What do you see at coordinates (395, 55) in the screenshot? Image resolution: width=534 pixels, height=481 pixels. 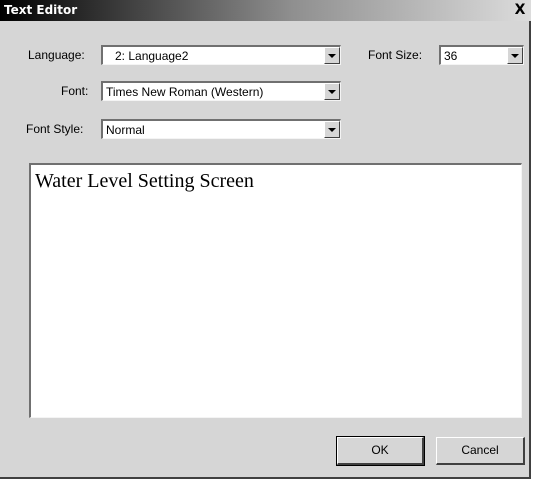 I see `font-size-label: Font Size:` at bounding box center [395, 55].